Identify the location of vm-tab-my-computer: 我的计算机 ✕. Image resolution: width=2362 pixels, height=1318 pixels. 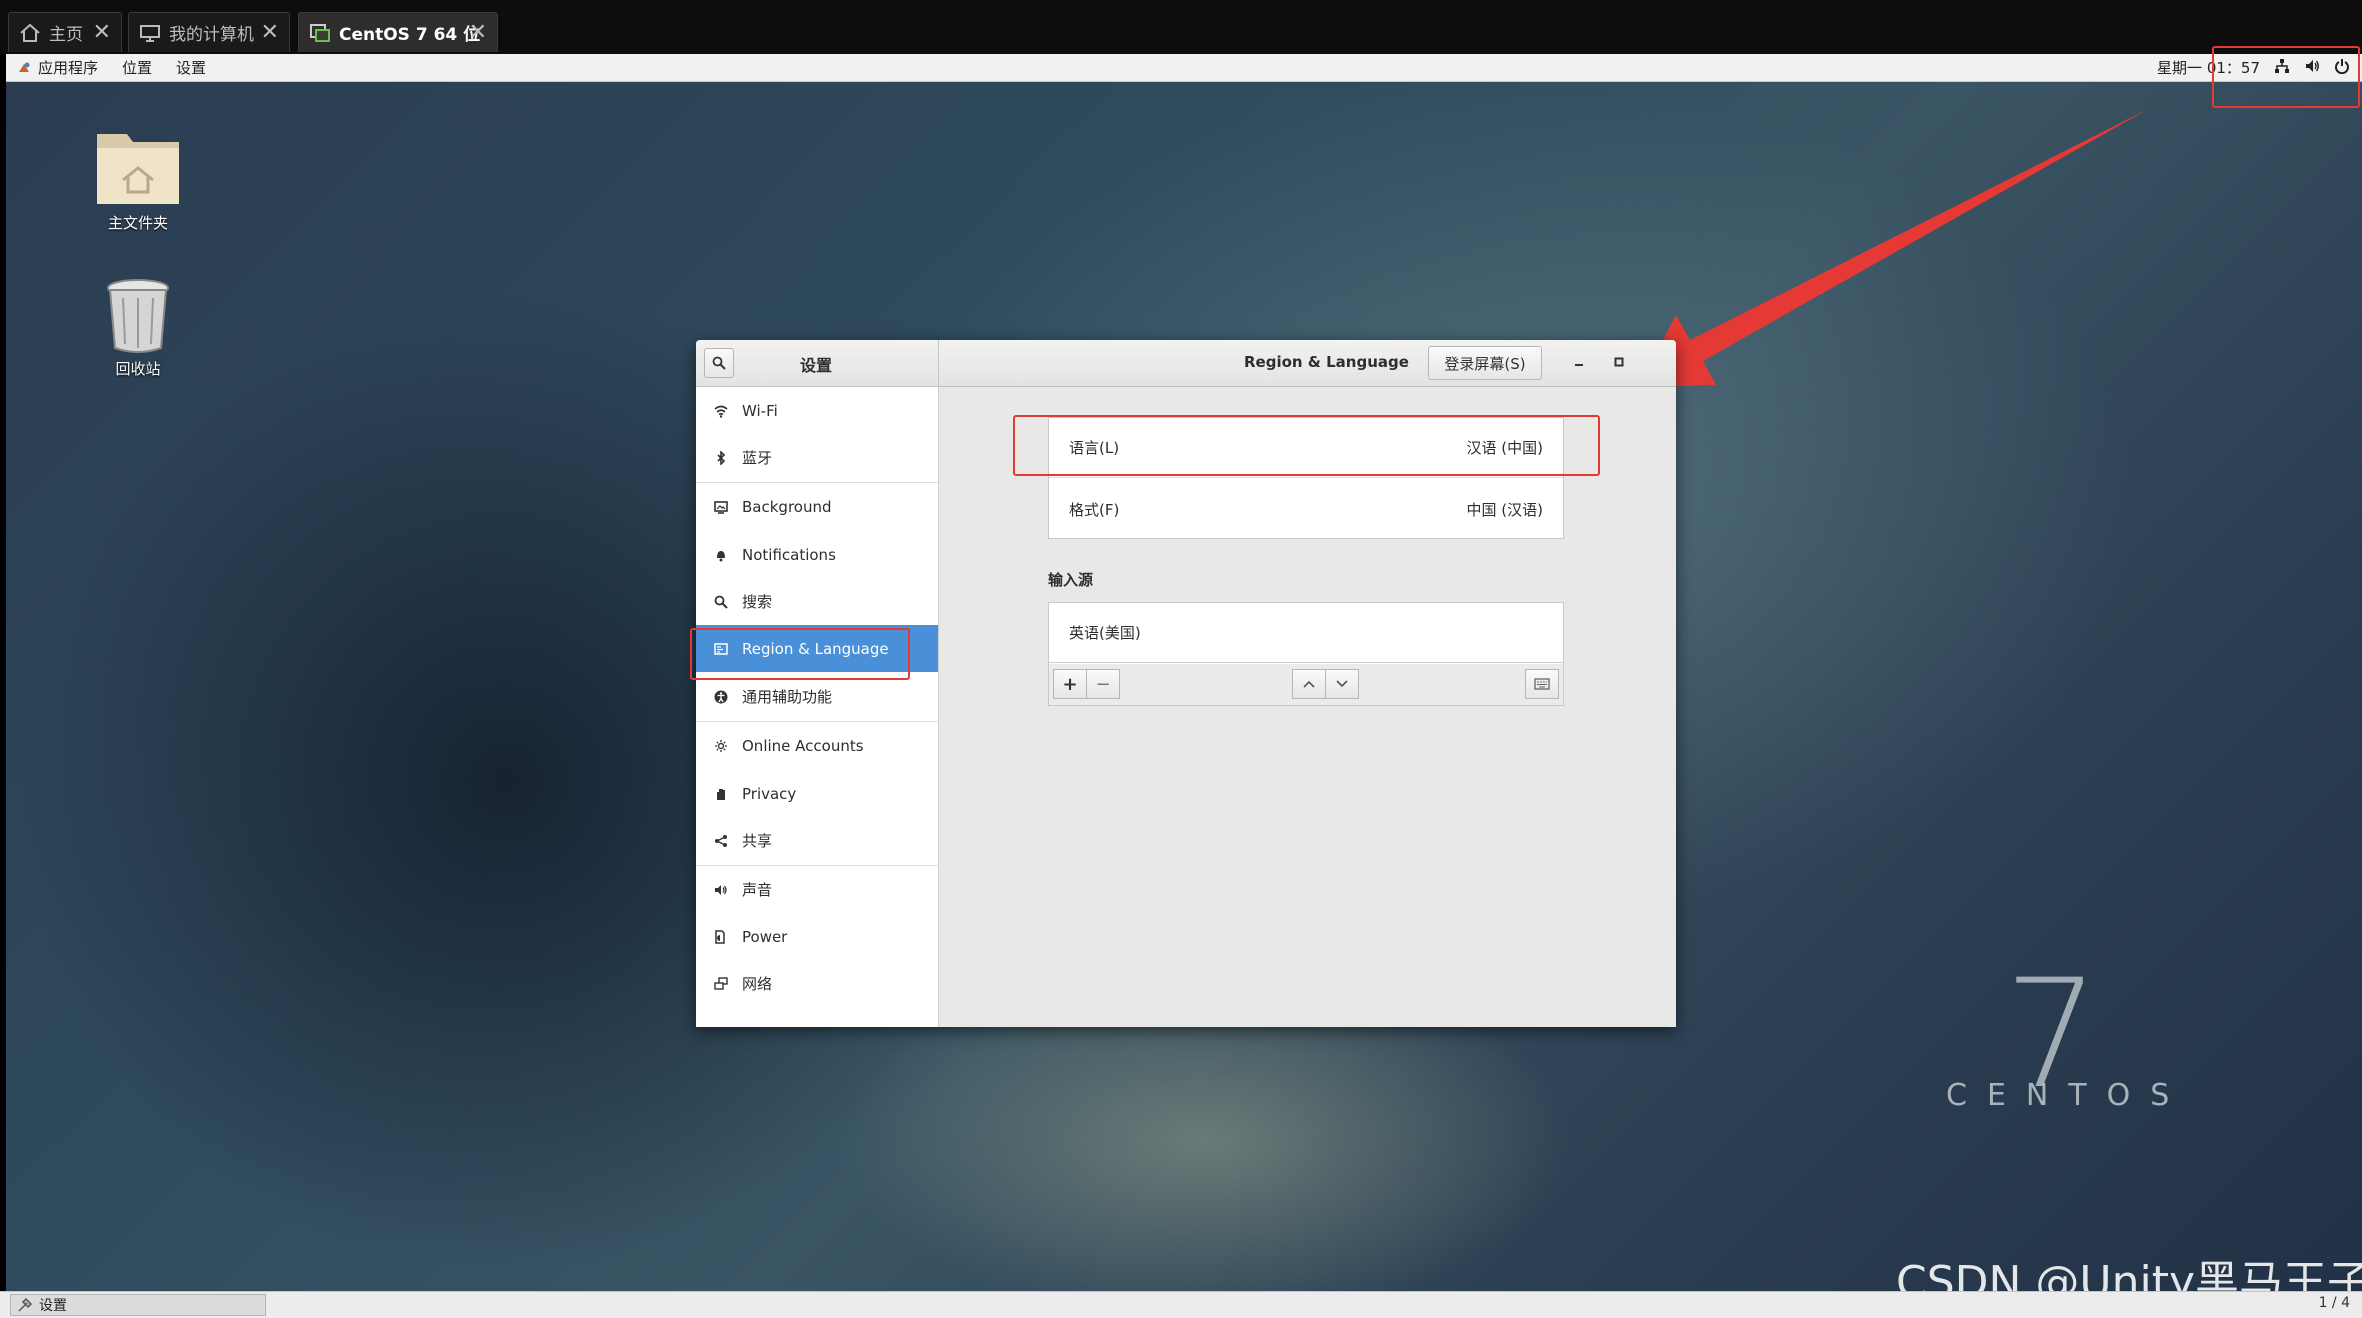
(209, 32).